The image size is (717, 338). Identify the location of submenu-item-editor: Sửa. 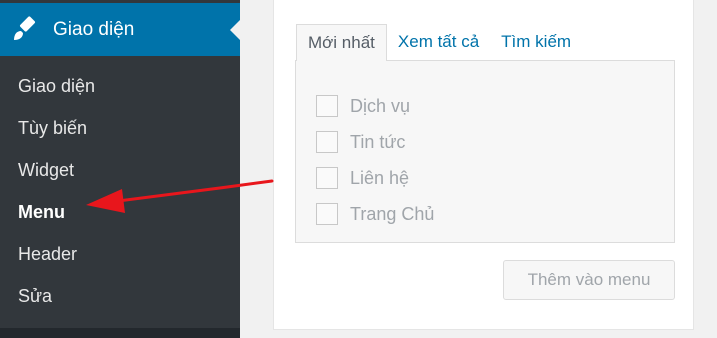
(120, 296).